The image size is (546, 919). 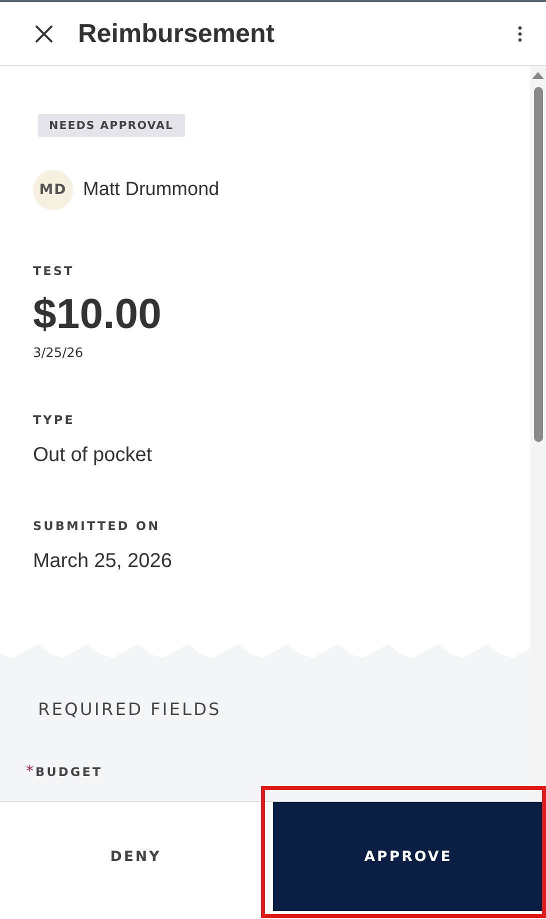 What do you see at coordinates (58, 353) in the screenshot?
I see `expense-date: 3/25/26` at bounding box center [58, 353].